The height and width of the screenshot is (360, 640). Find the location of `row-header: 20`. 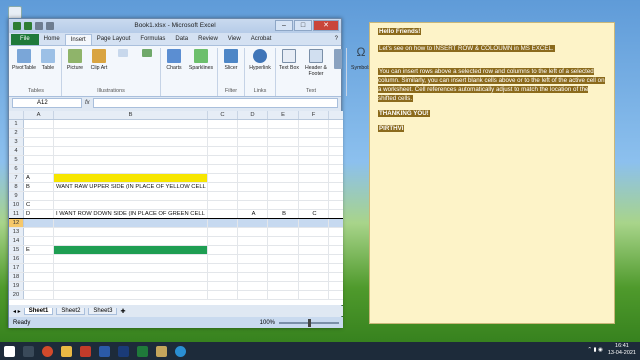

row-header: 20 is located at coordinates (16, 295).